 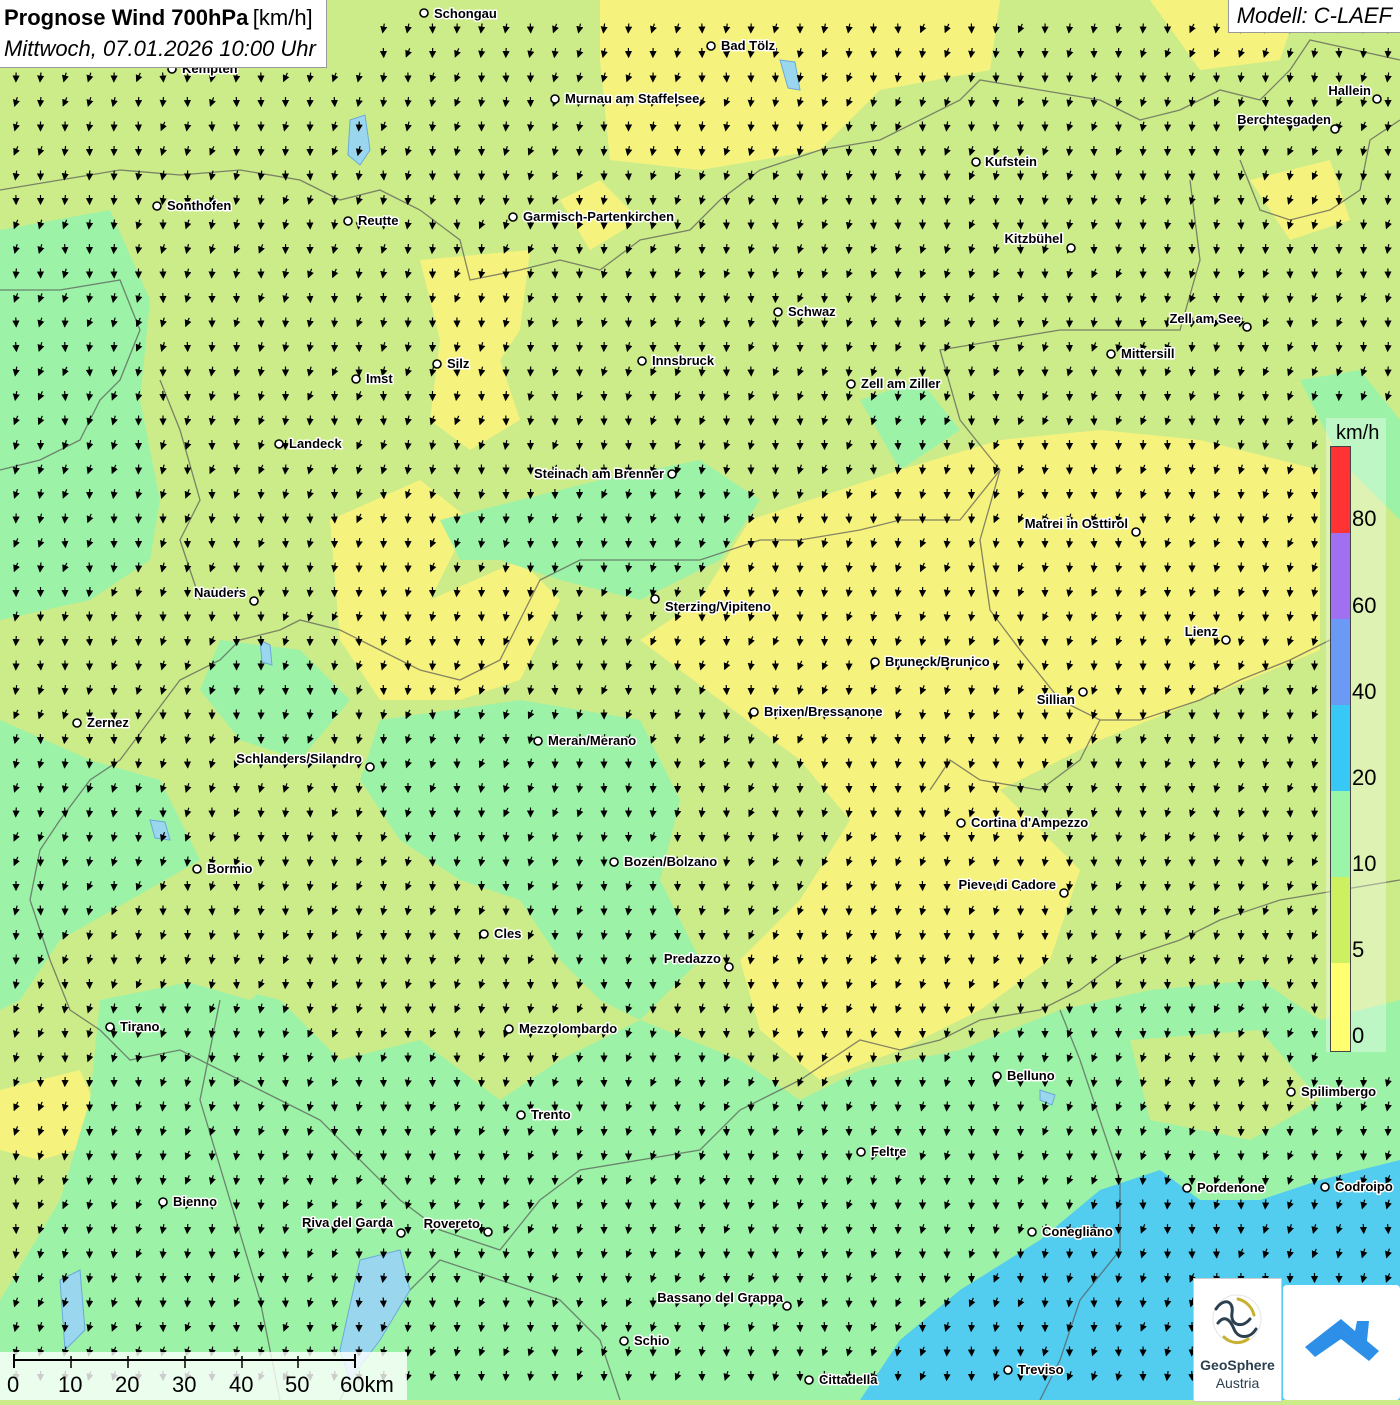 I want to click on city-label: Bormio, so click(x=230, y=868).